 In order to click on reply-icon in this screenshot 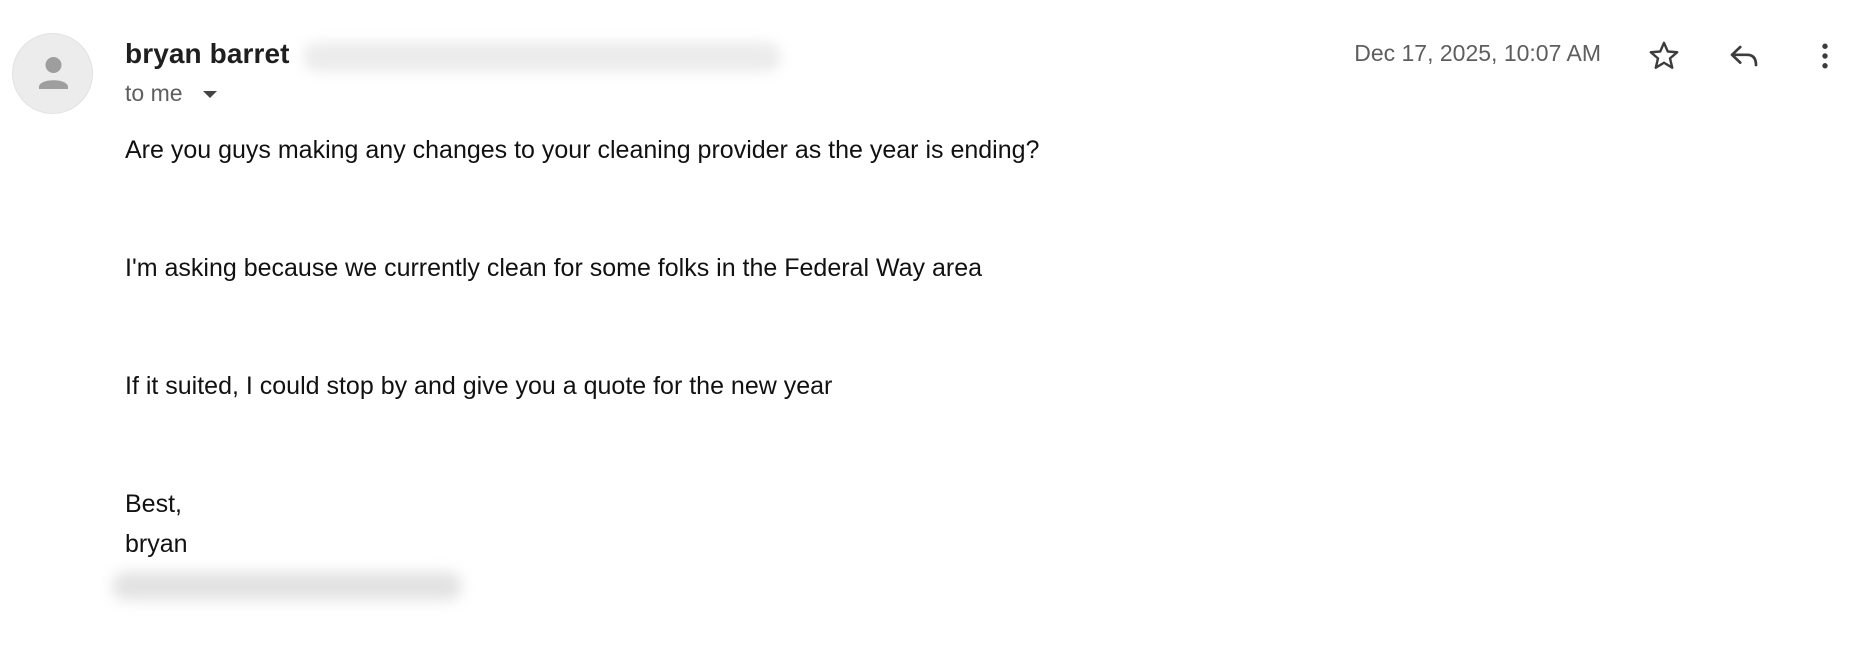, I will do `click(1744, 56)`.